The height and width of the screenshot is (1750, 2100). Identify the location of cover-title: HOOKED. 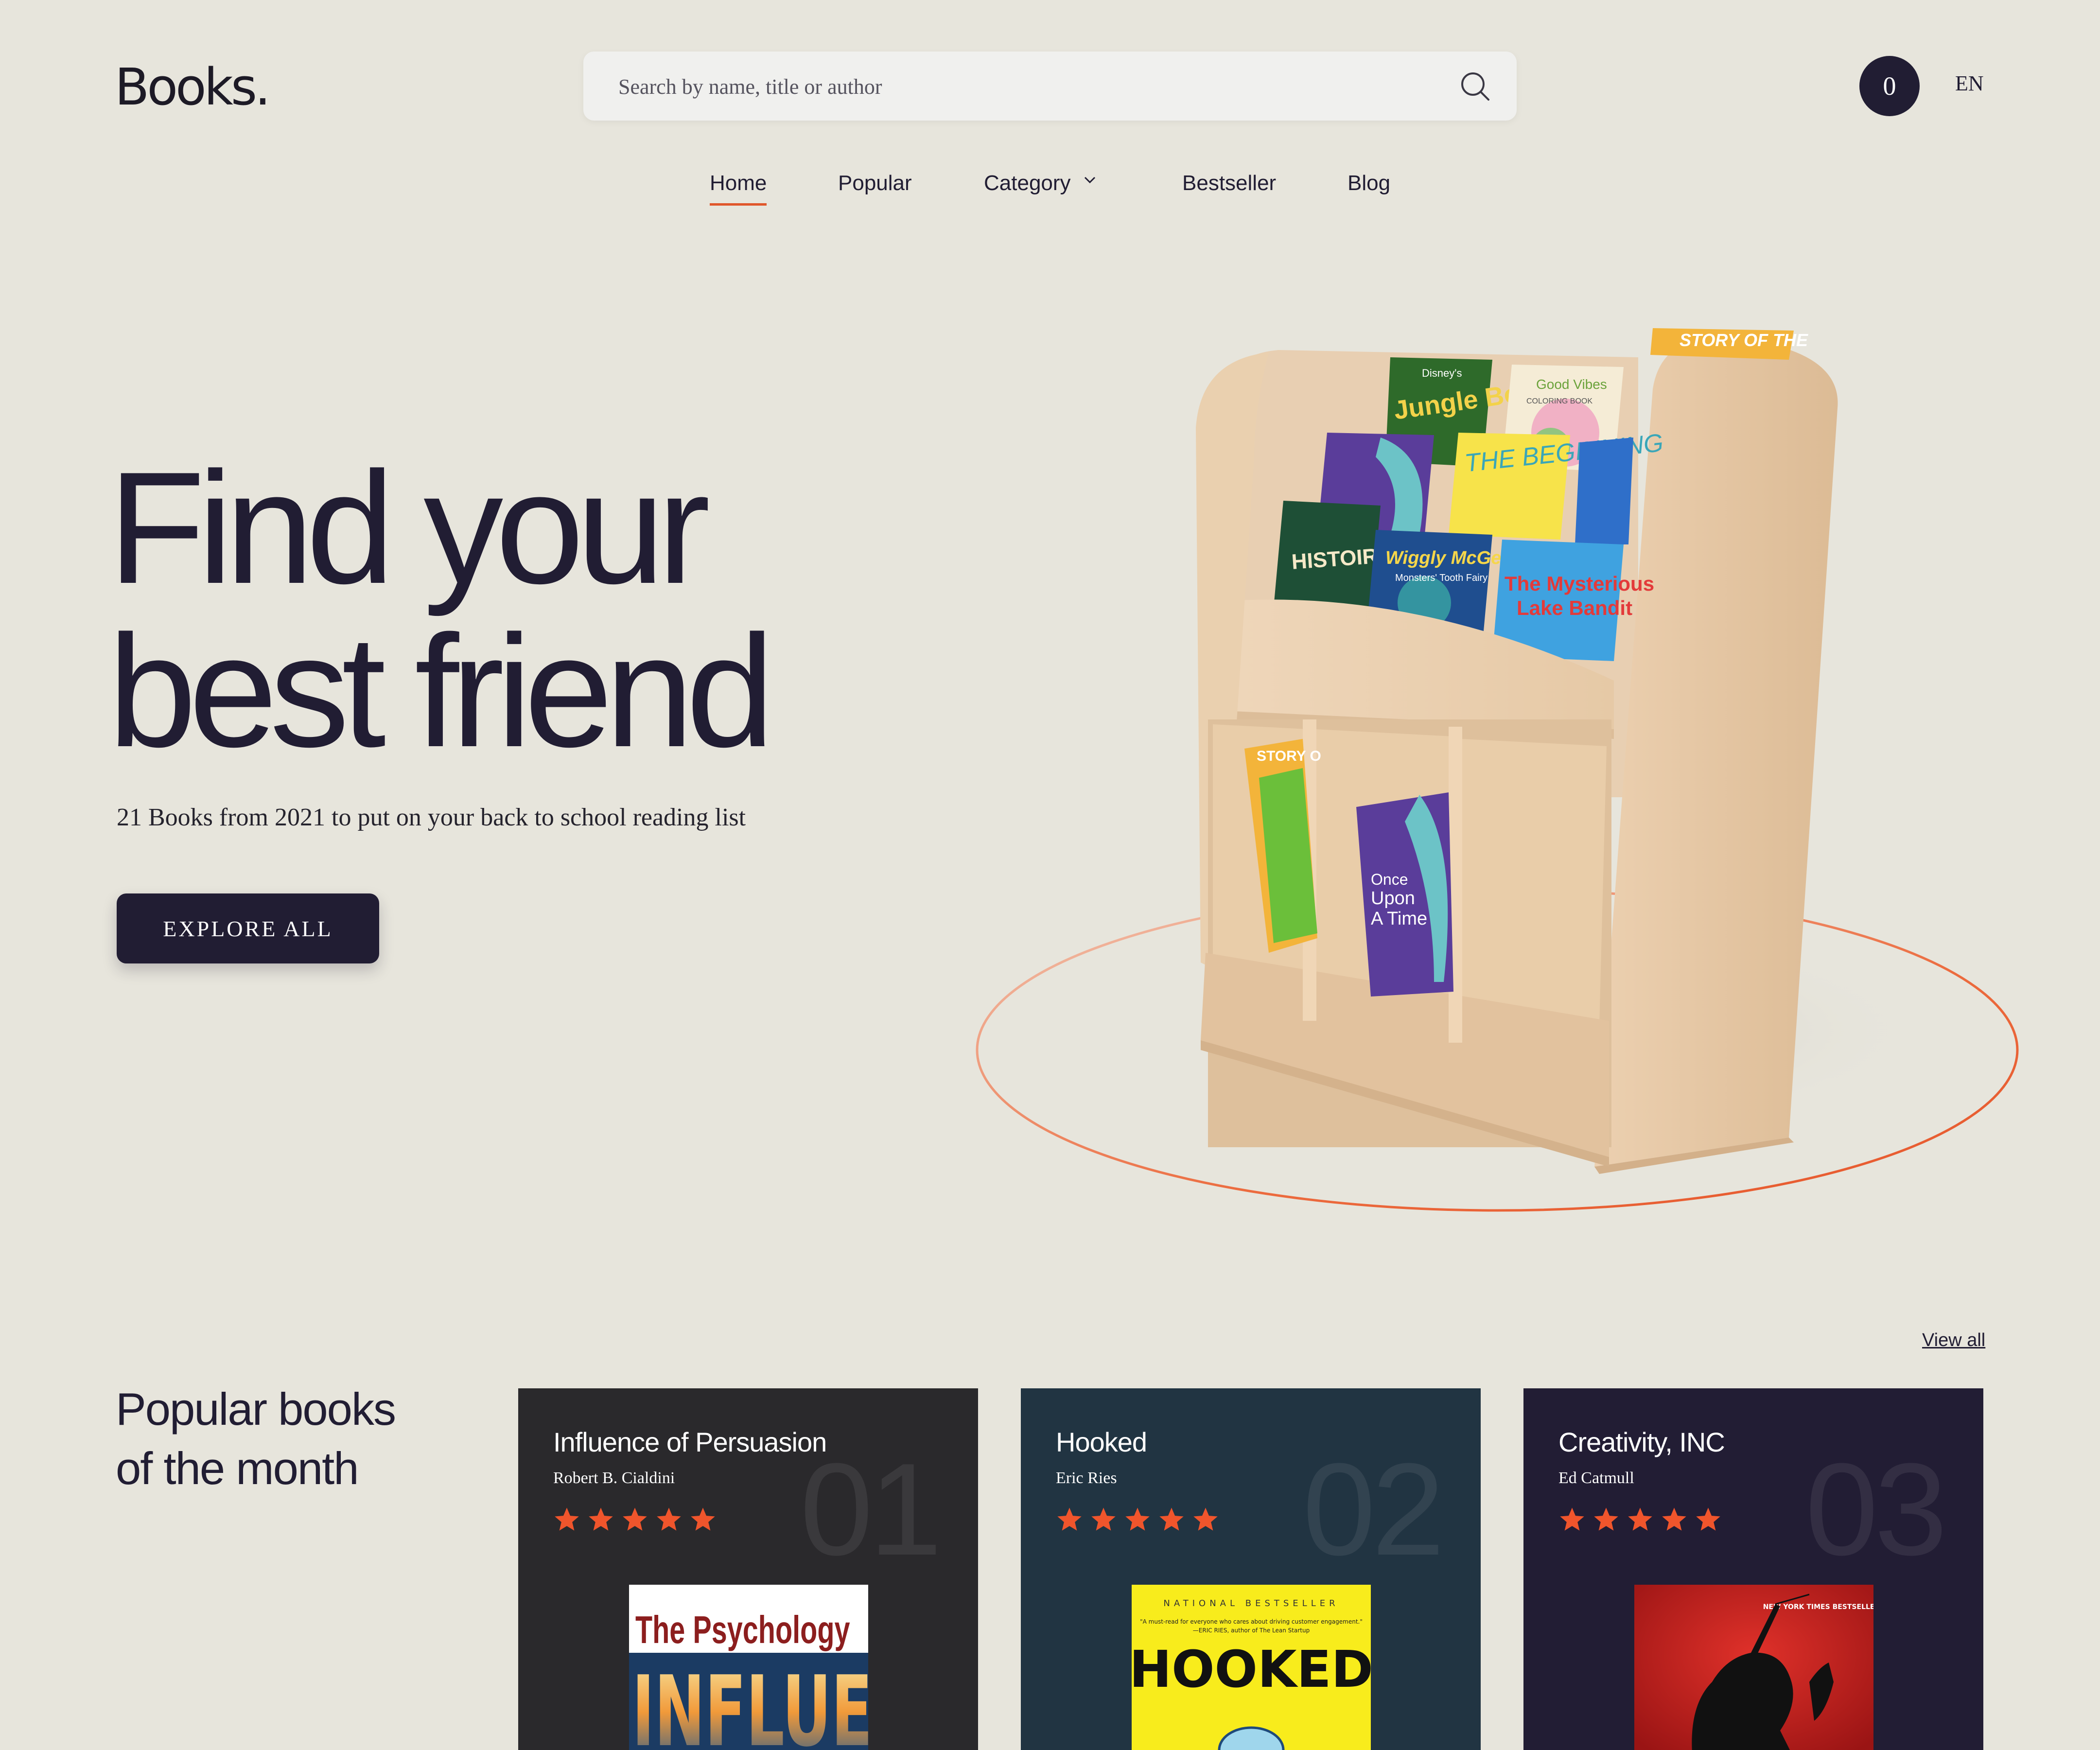
(1251, 1669).